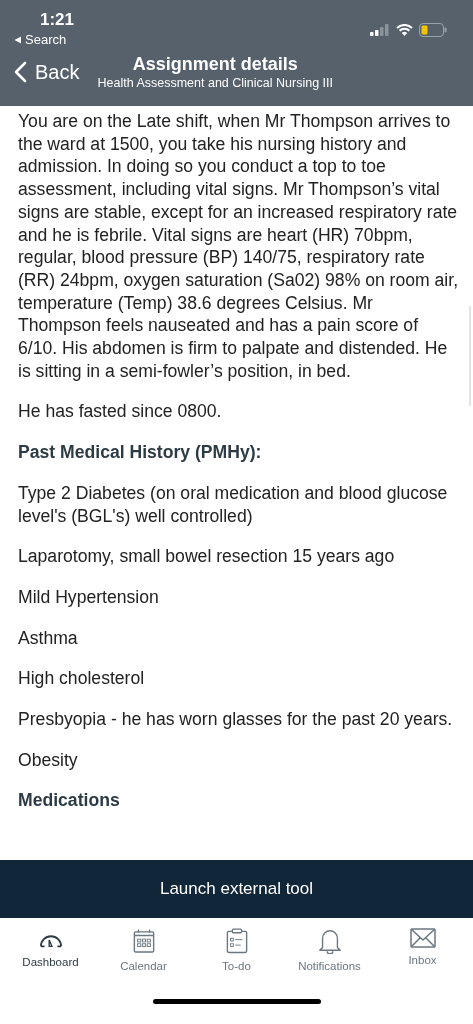 The image size is (473, 1024). I want to click on body-paragraph: High cholesterol, so click(82, 679).